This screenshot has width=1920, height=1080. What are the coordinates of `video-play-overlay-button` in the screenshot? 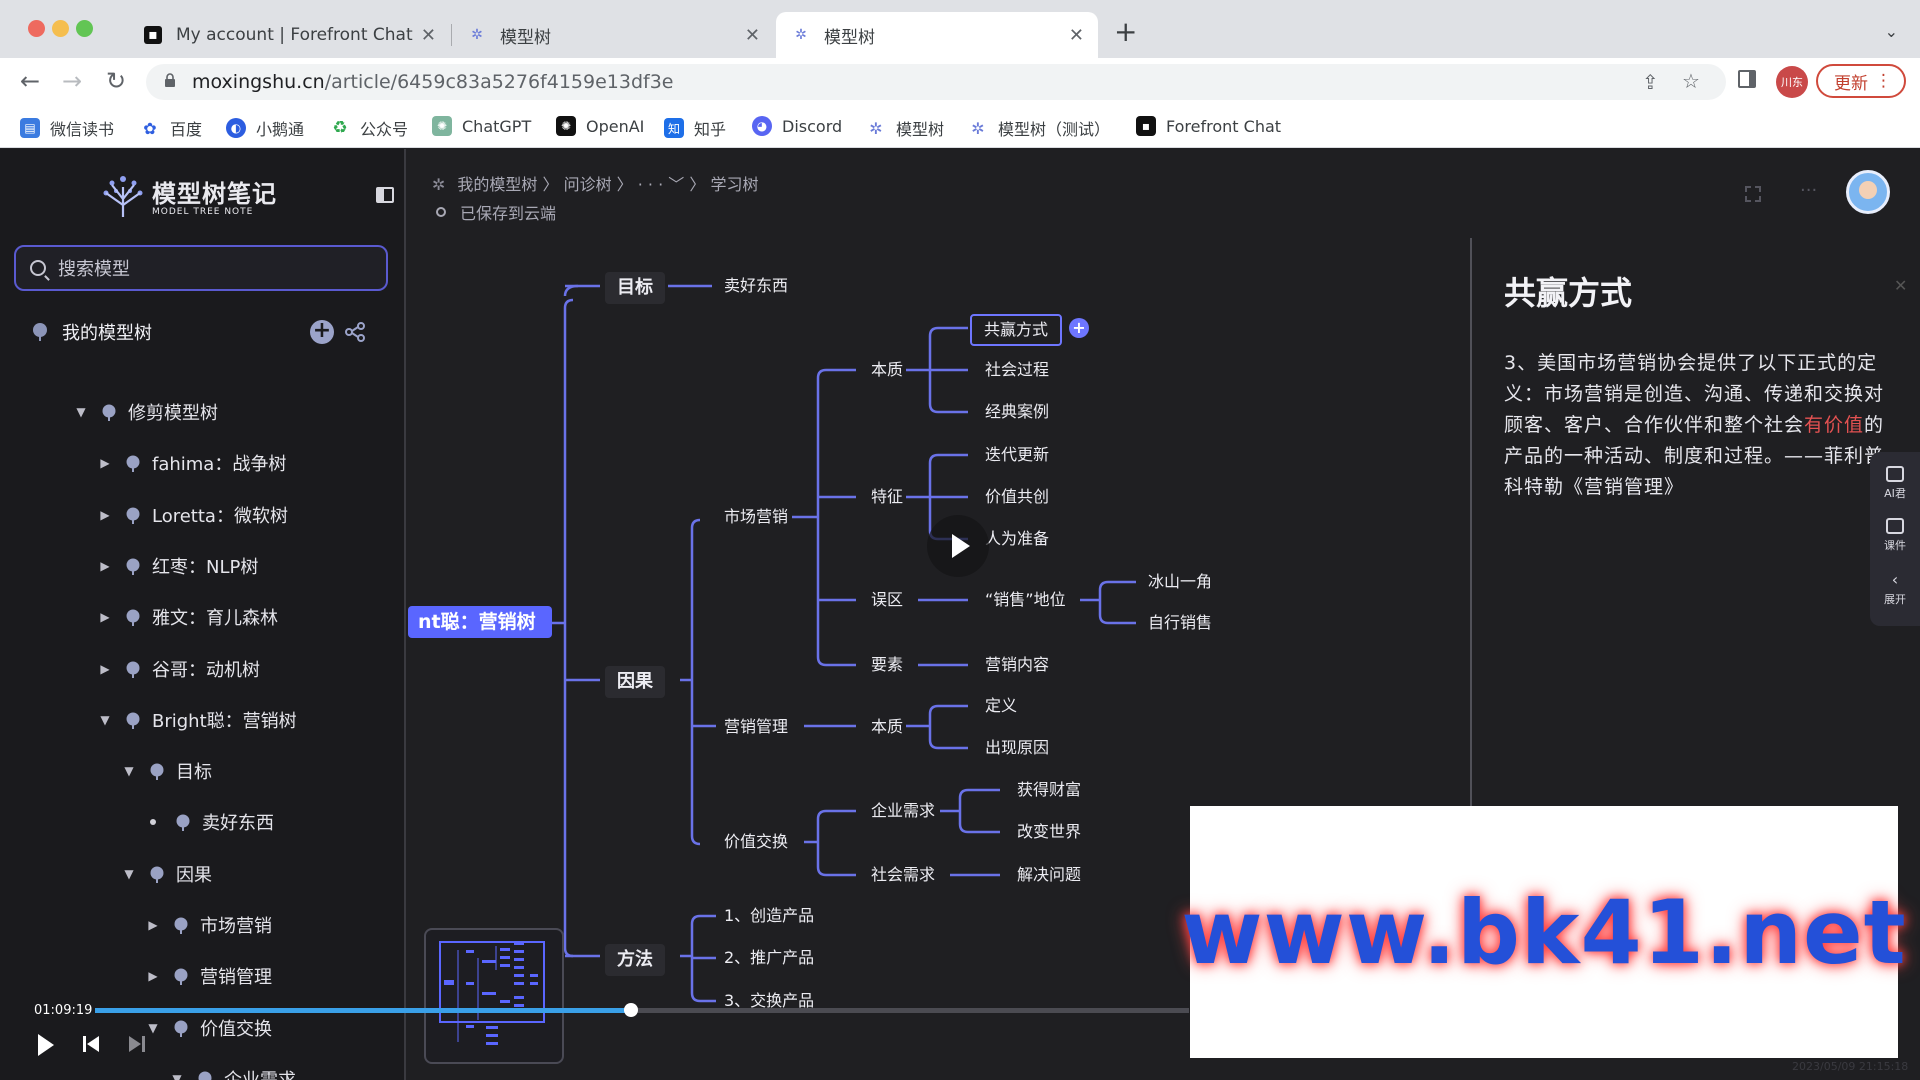 It's located at (958, 546).